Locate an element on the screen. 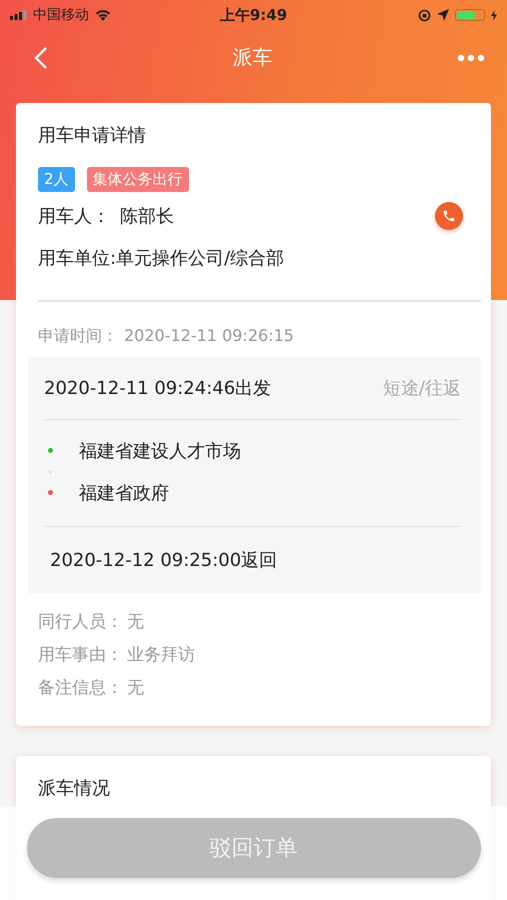 Image resolution: width=507 pixels, height=900 pixels. wifi-icon is located at coordinates (103, 15).